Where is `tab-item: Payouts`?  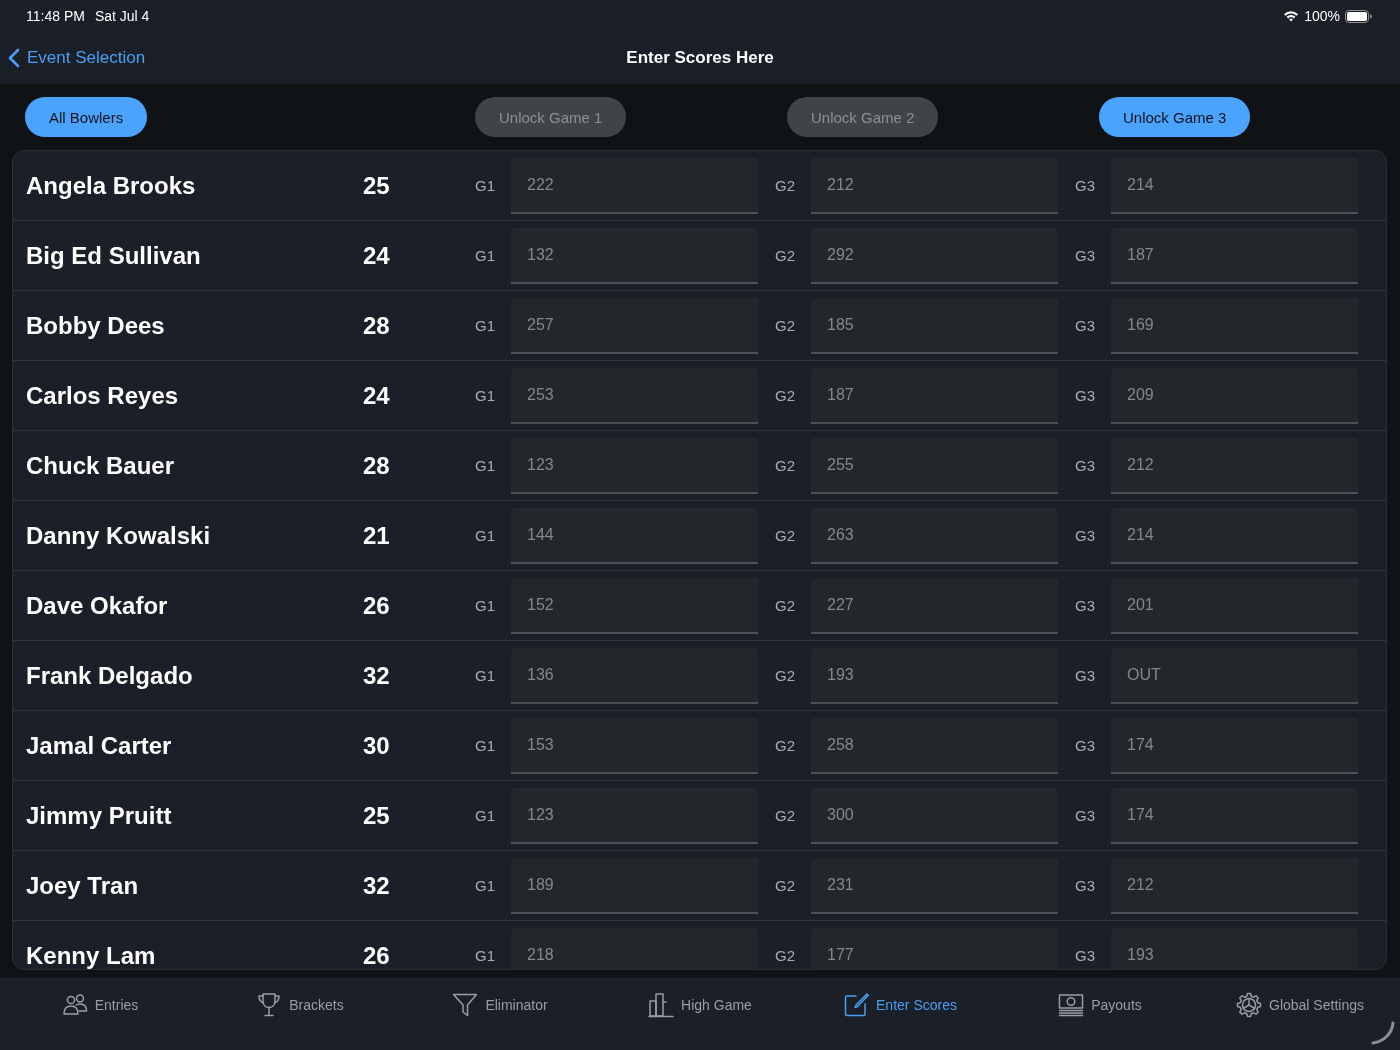
tab-item: Payouts is located at coordinates (1100, 1005).